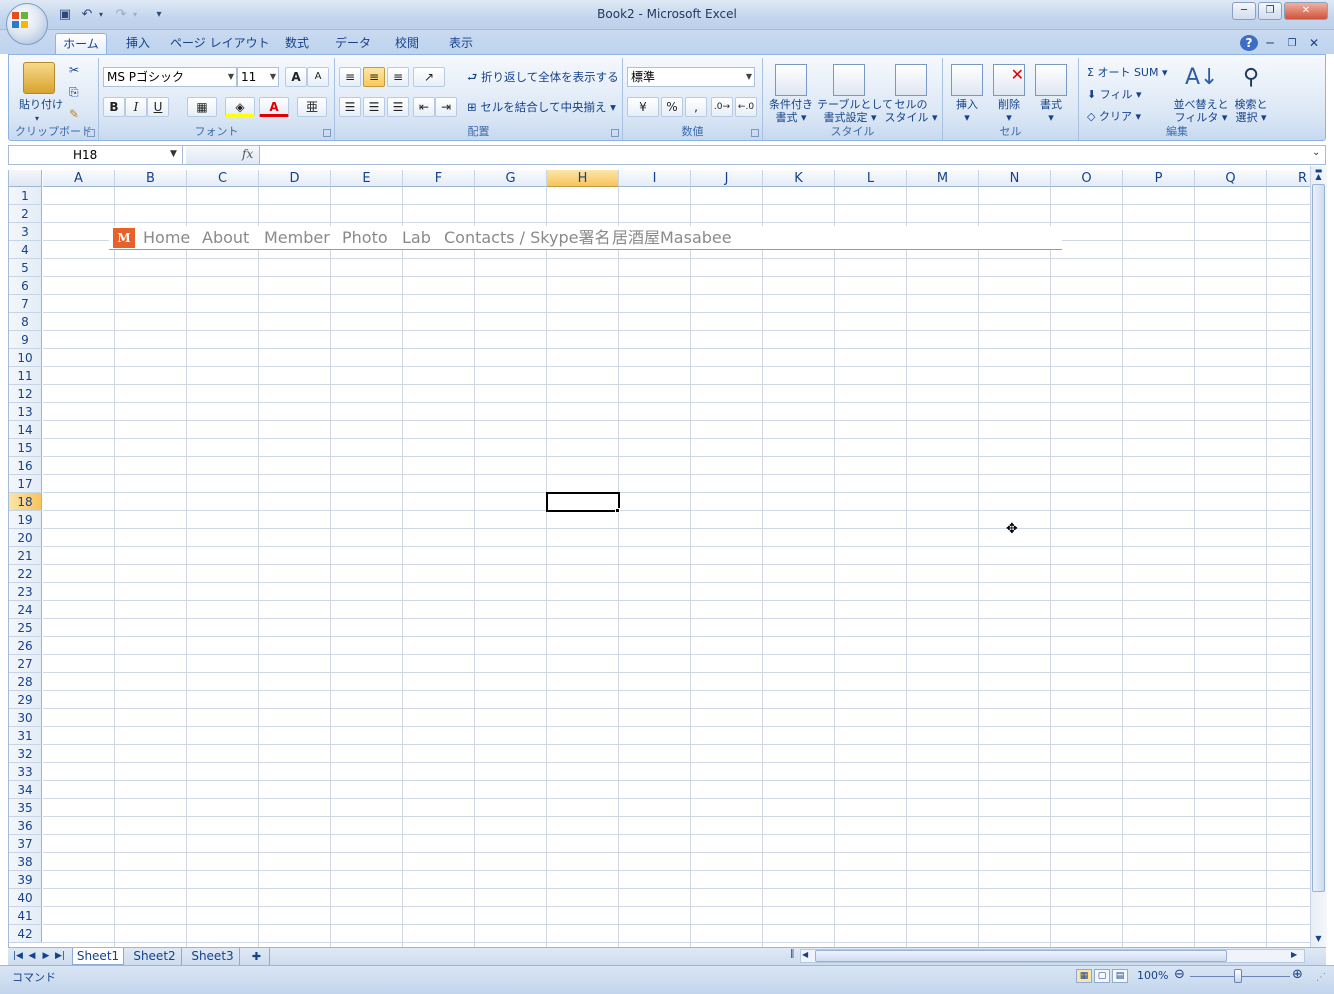 This screenshot has width=1334, height=994. I want to click on scroll-right-icon: ▶, so click(1294, 954).